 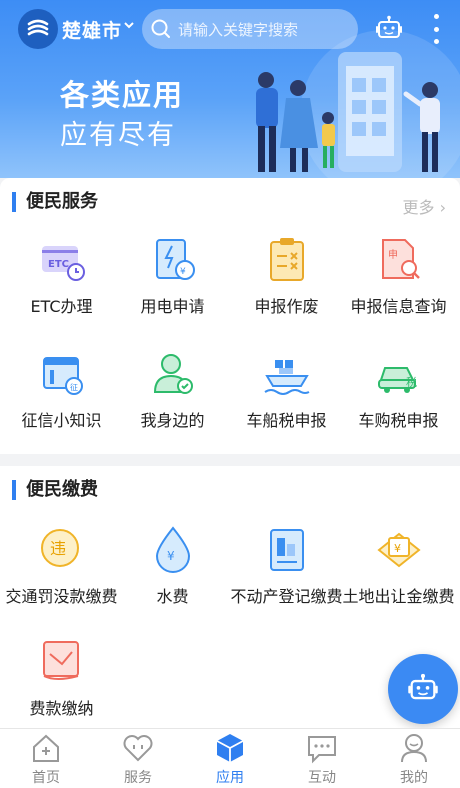 I want to click on fee-payment-icon, so click(x=60, y=660).